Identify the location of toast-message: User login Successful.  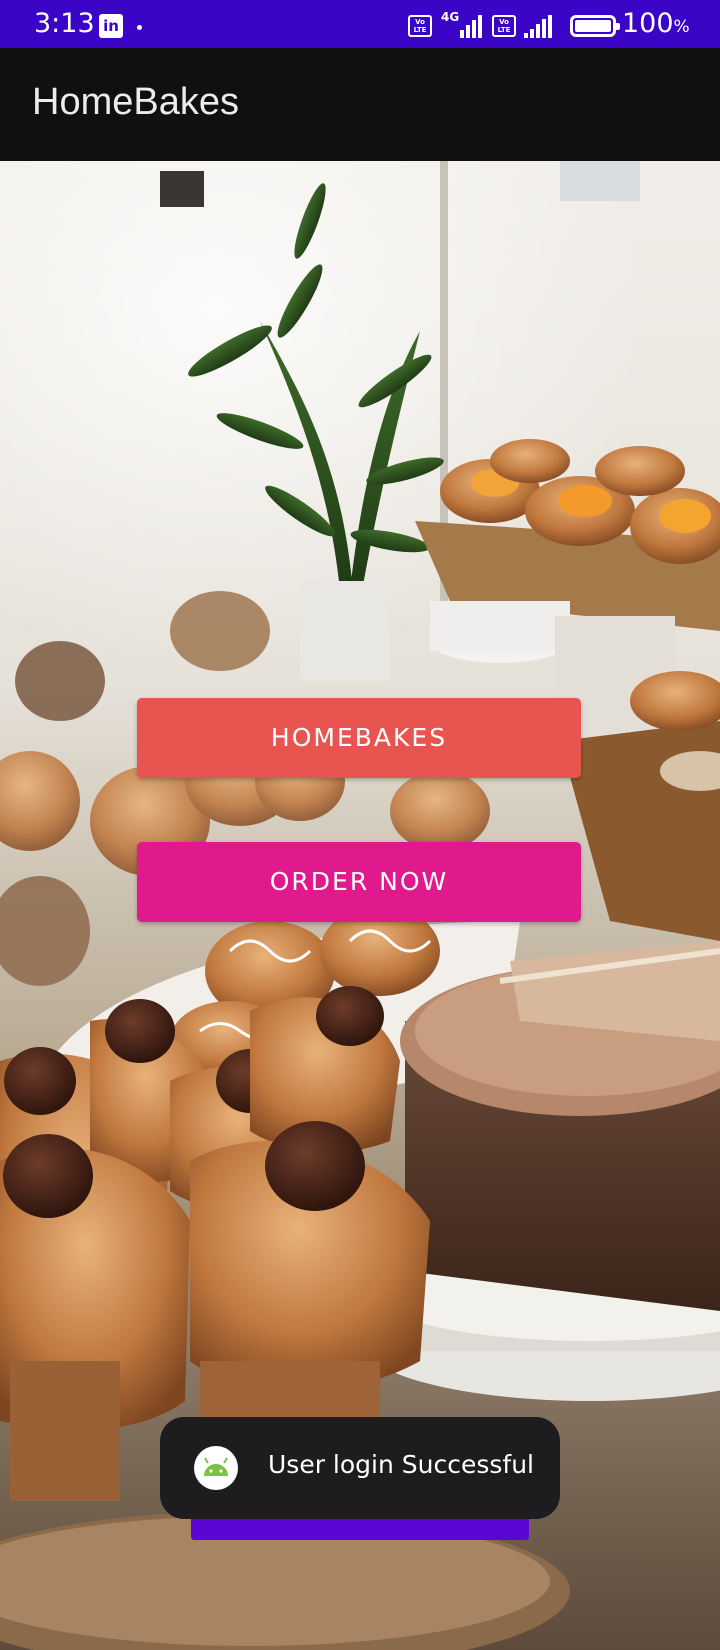
(360, 1468).